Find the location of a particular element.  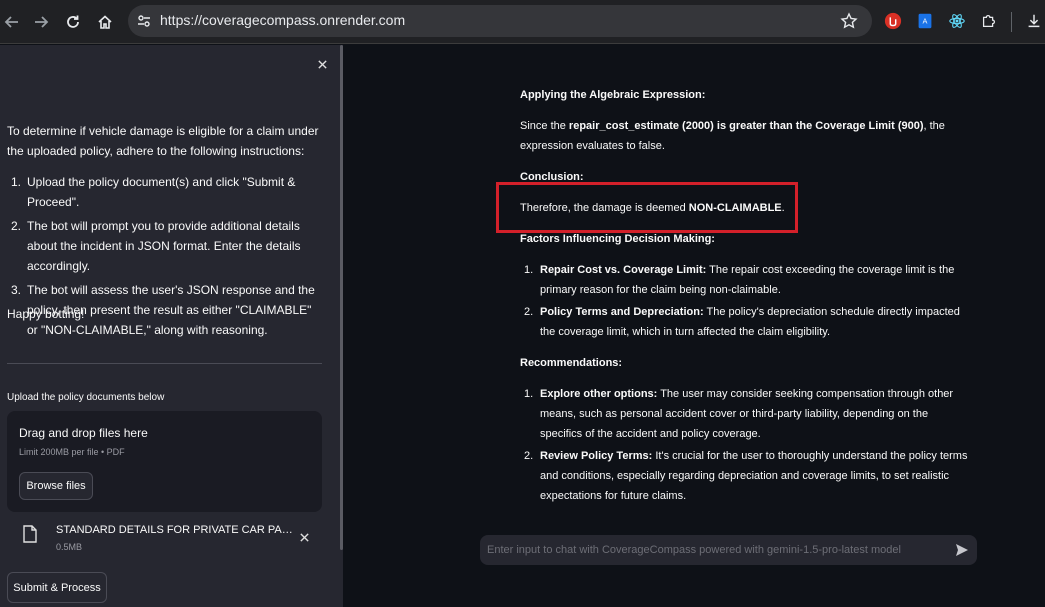

step-number: 3. is located at coordinates (16, 290).